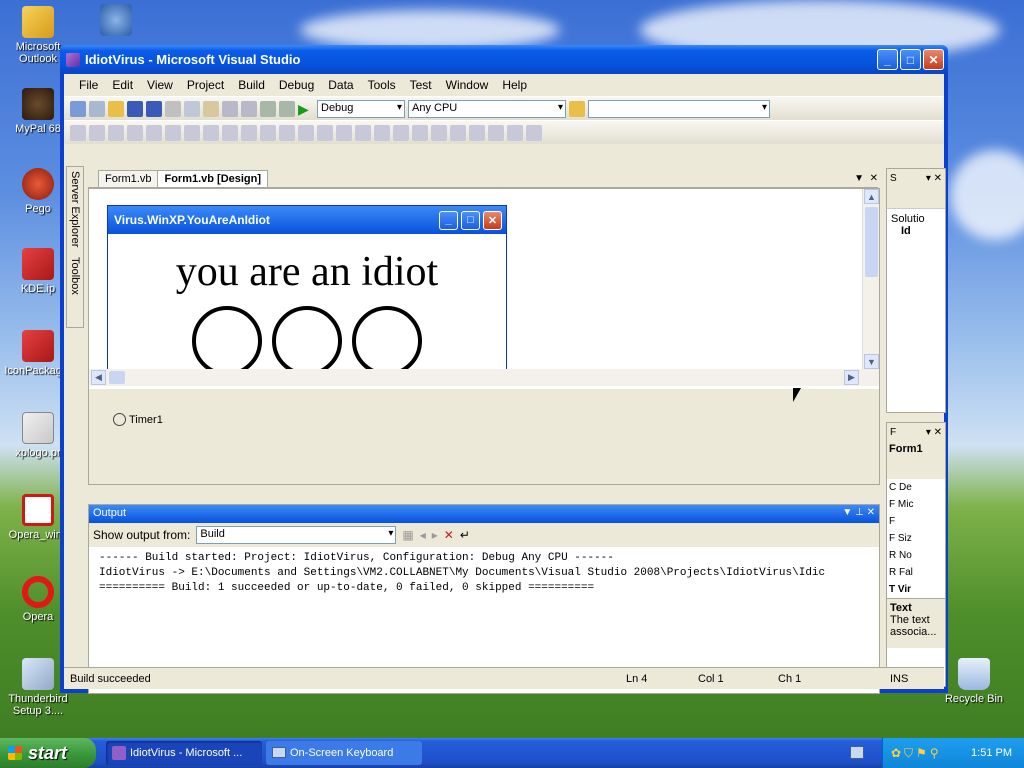  What do you see at coordinates (361, 108) in the screenshot?
I see `solution-config-select: Debug` at bounding box center [361, 108].